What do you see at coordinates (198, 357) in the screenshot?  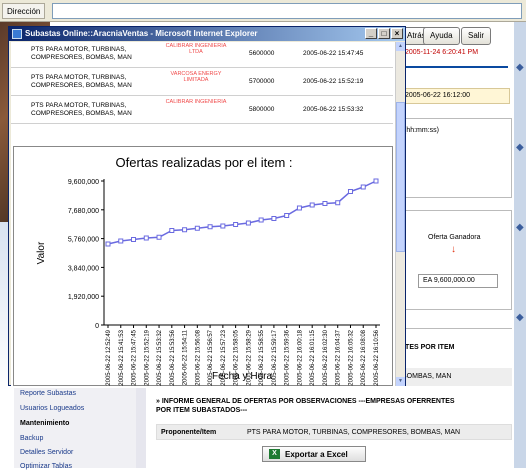 I see `x-tick-label: 2005-06-22 15:56:08` at bounding box center [198, 357].